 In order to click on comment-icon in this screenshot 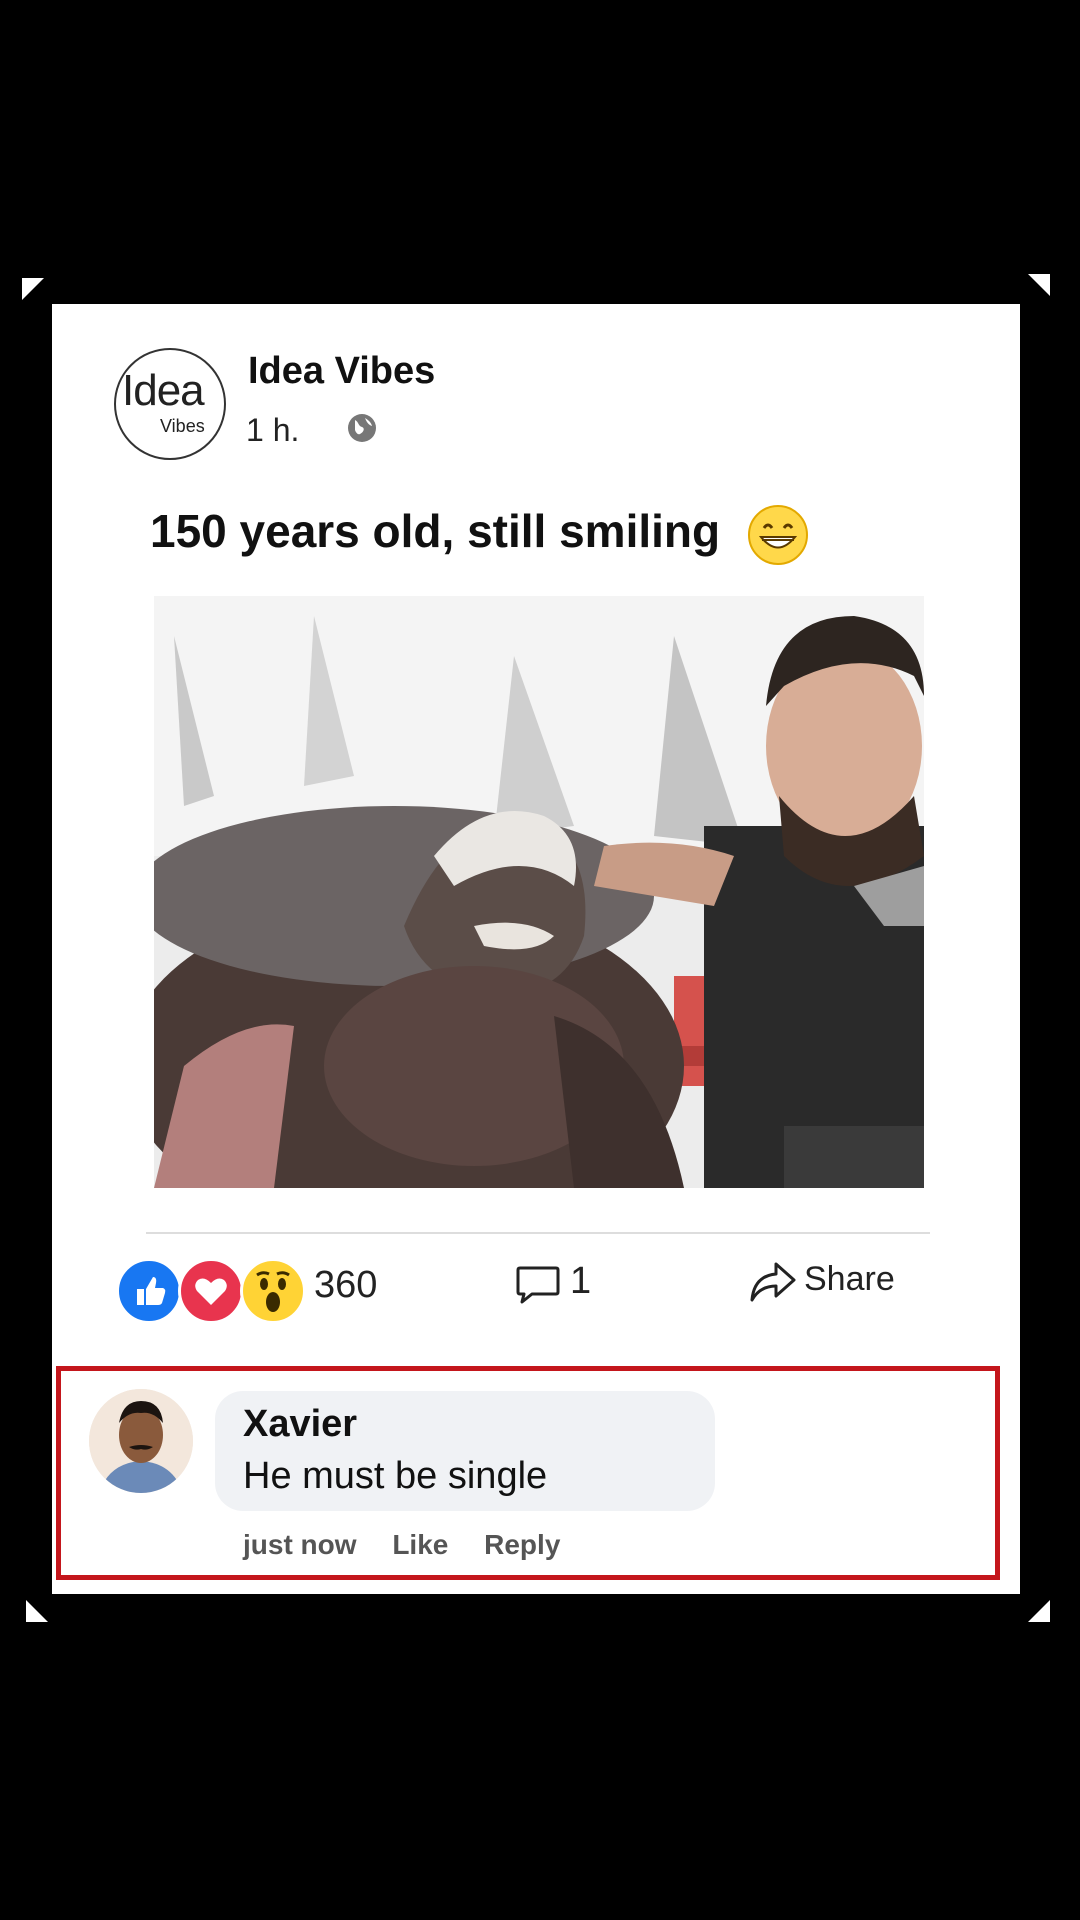, I will do `click(538, 1284)`.